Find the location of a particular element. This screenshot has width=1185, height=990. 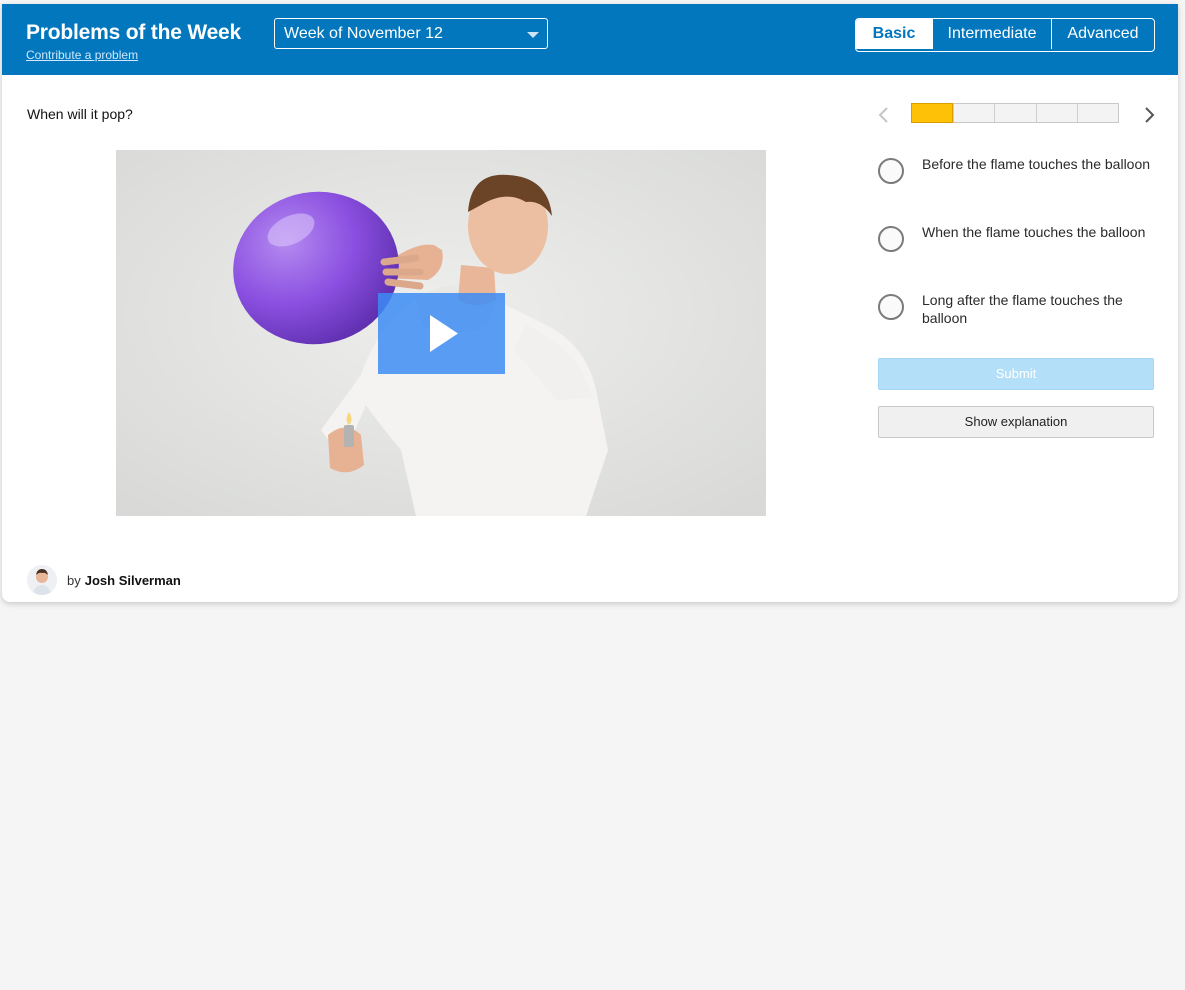

chevron-left-icon is located at coordinates (883, 115).